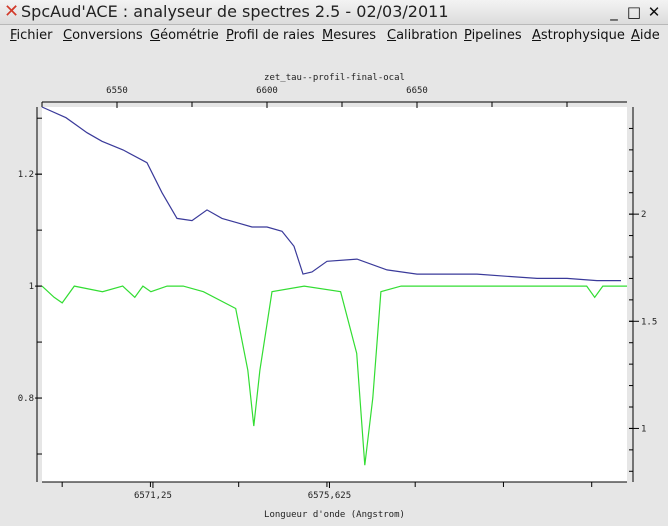 The height and width of the screenshot is (526, 668). Describe the element at coordinates (654, 12) in the screenshot. I see `close-button: ✕` at that location.